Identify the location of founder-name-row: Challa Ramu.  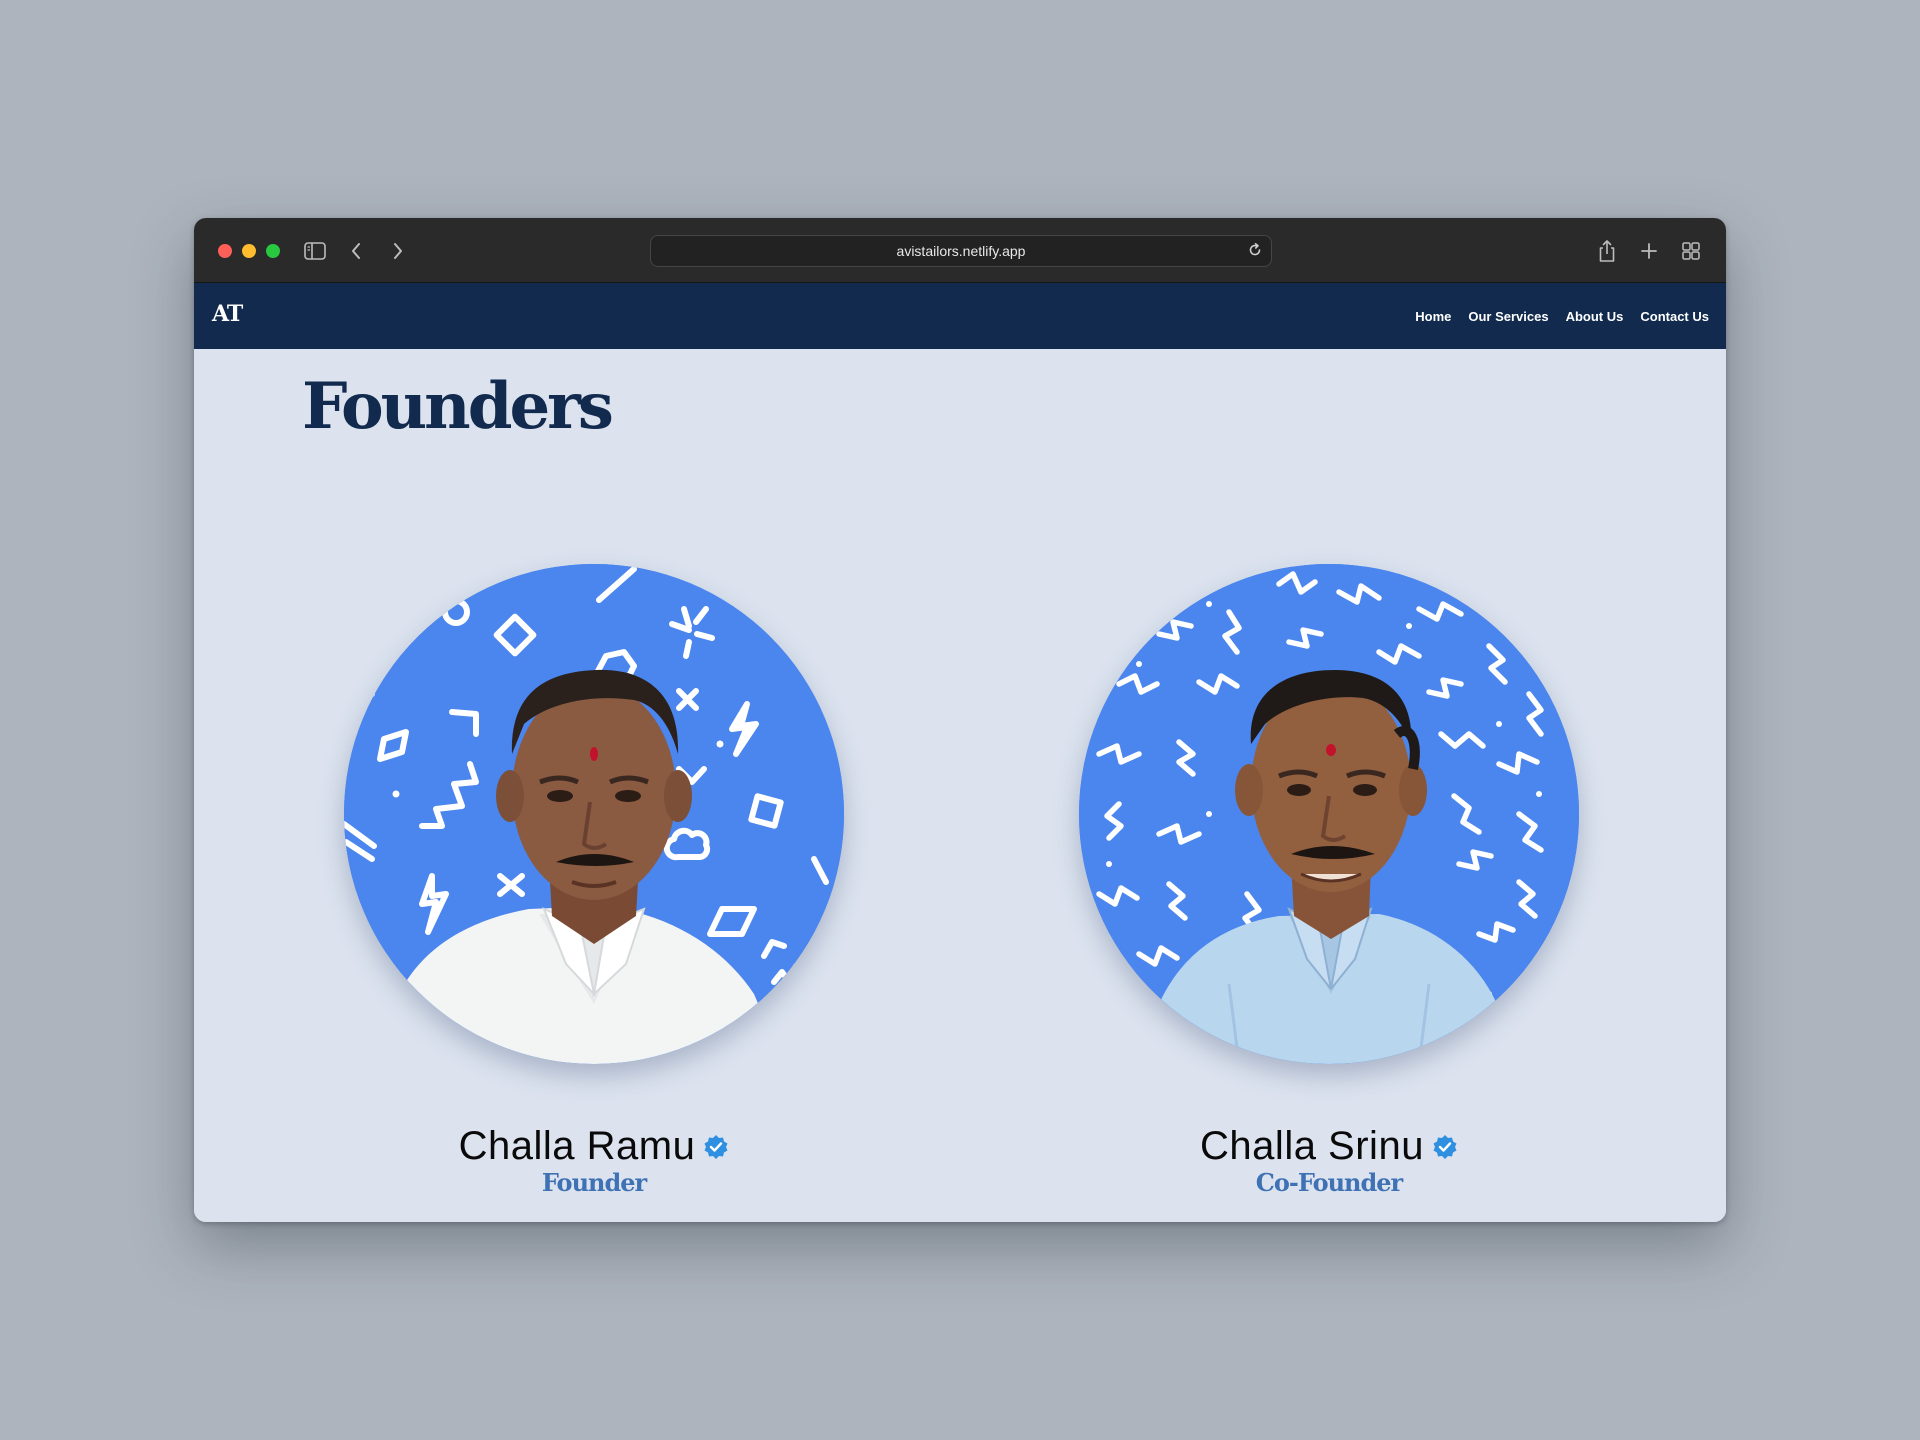
(594, 1146).